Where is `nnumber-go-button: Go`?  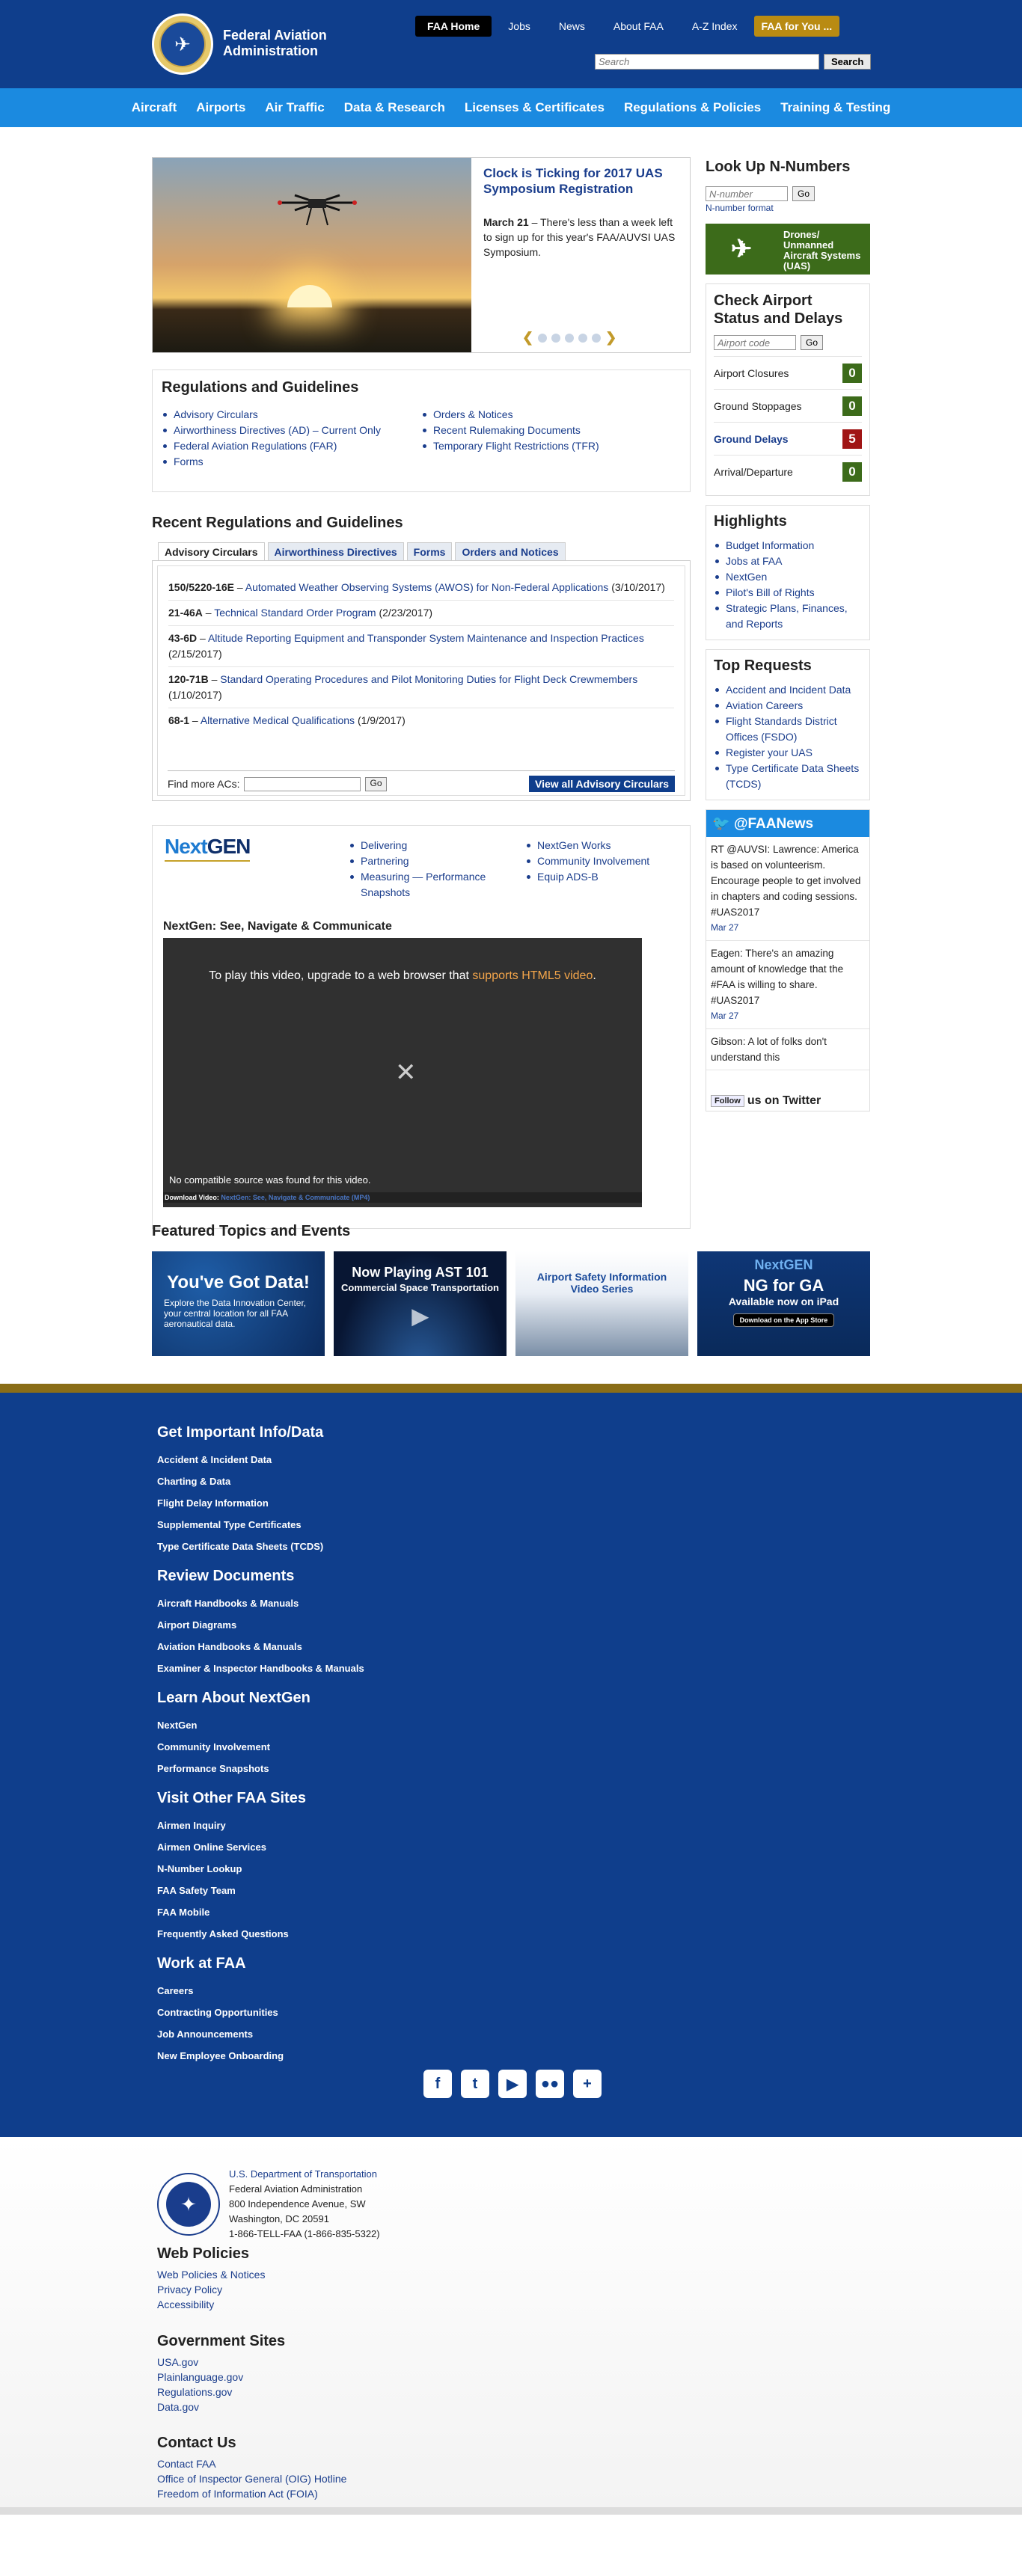
nnumber-go-button: Go is located at coordinates (804, 193).